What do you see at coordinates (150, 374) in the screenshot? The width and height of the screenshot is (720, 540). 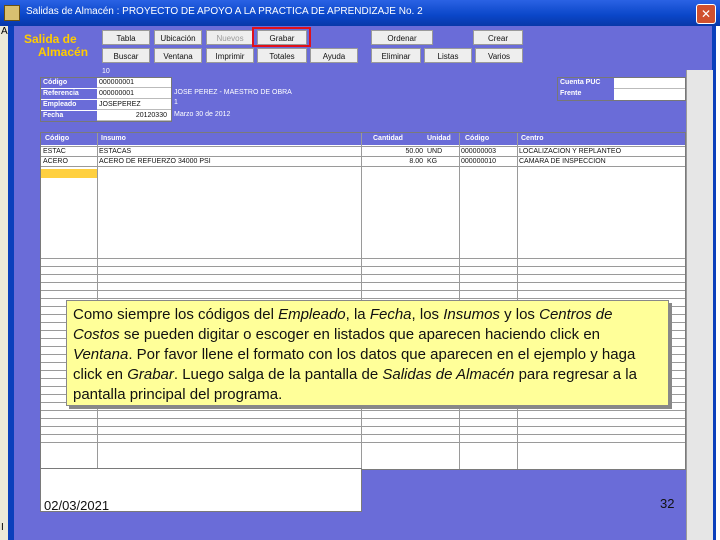 I see `callout-grabar: Grabar` at bounding box center [150, 374].